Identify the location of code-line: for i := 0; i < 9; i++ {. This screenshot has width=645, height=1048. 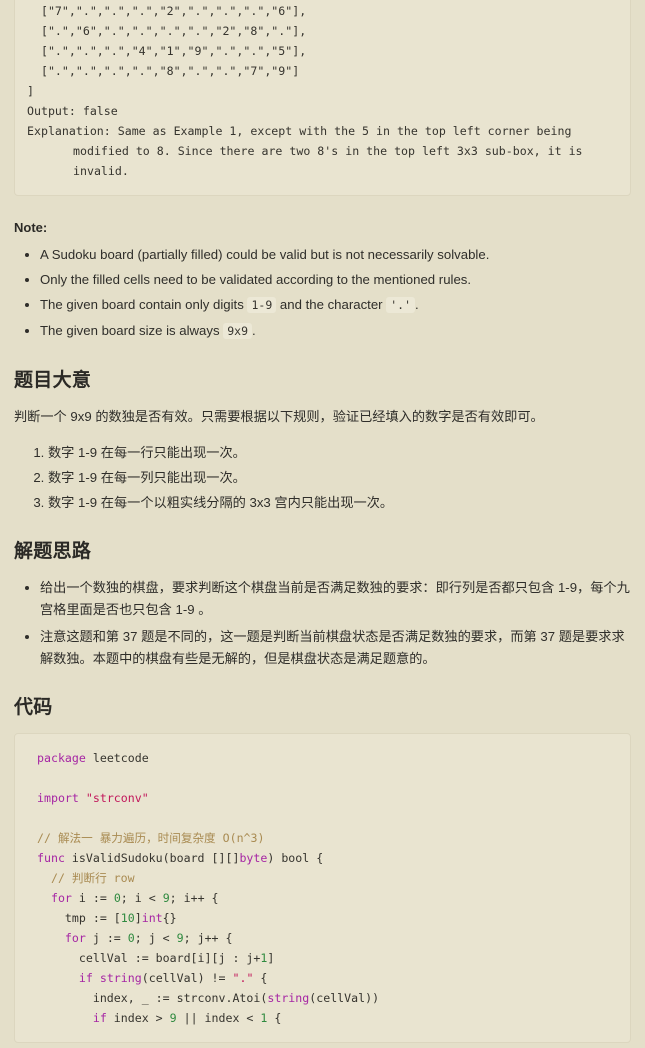
(134, 898).